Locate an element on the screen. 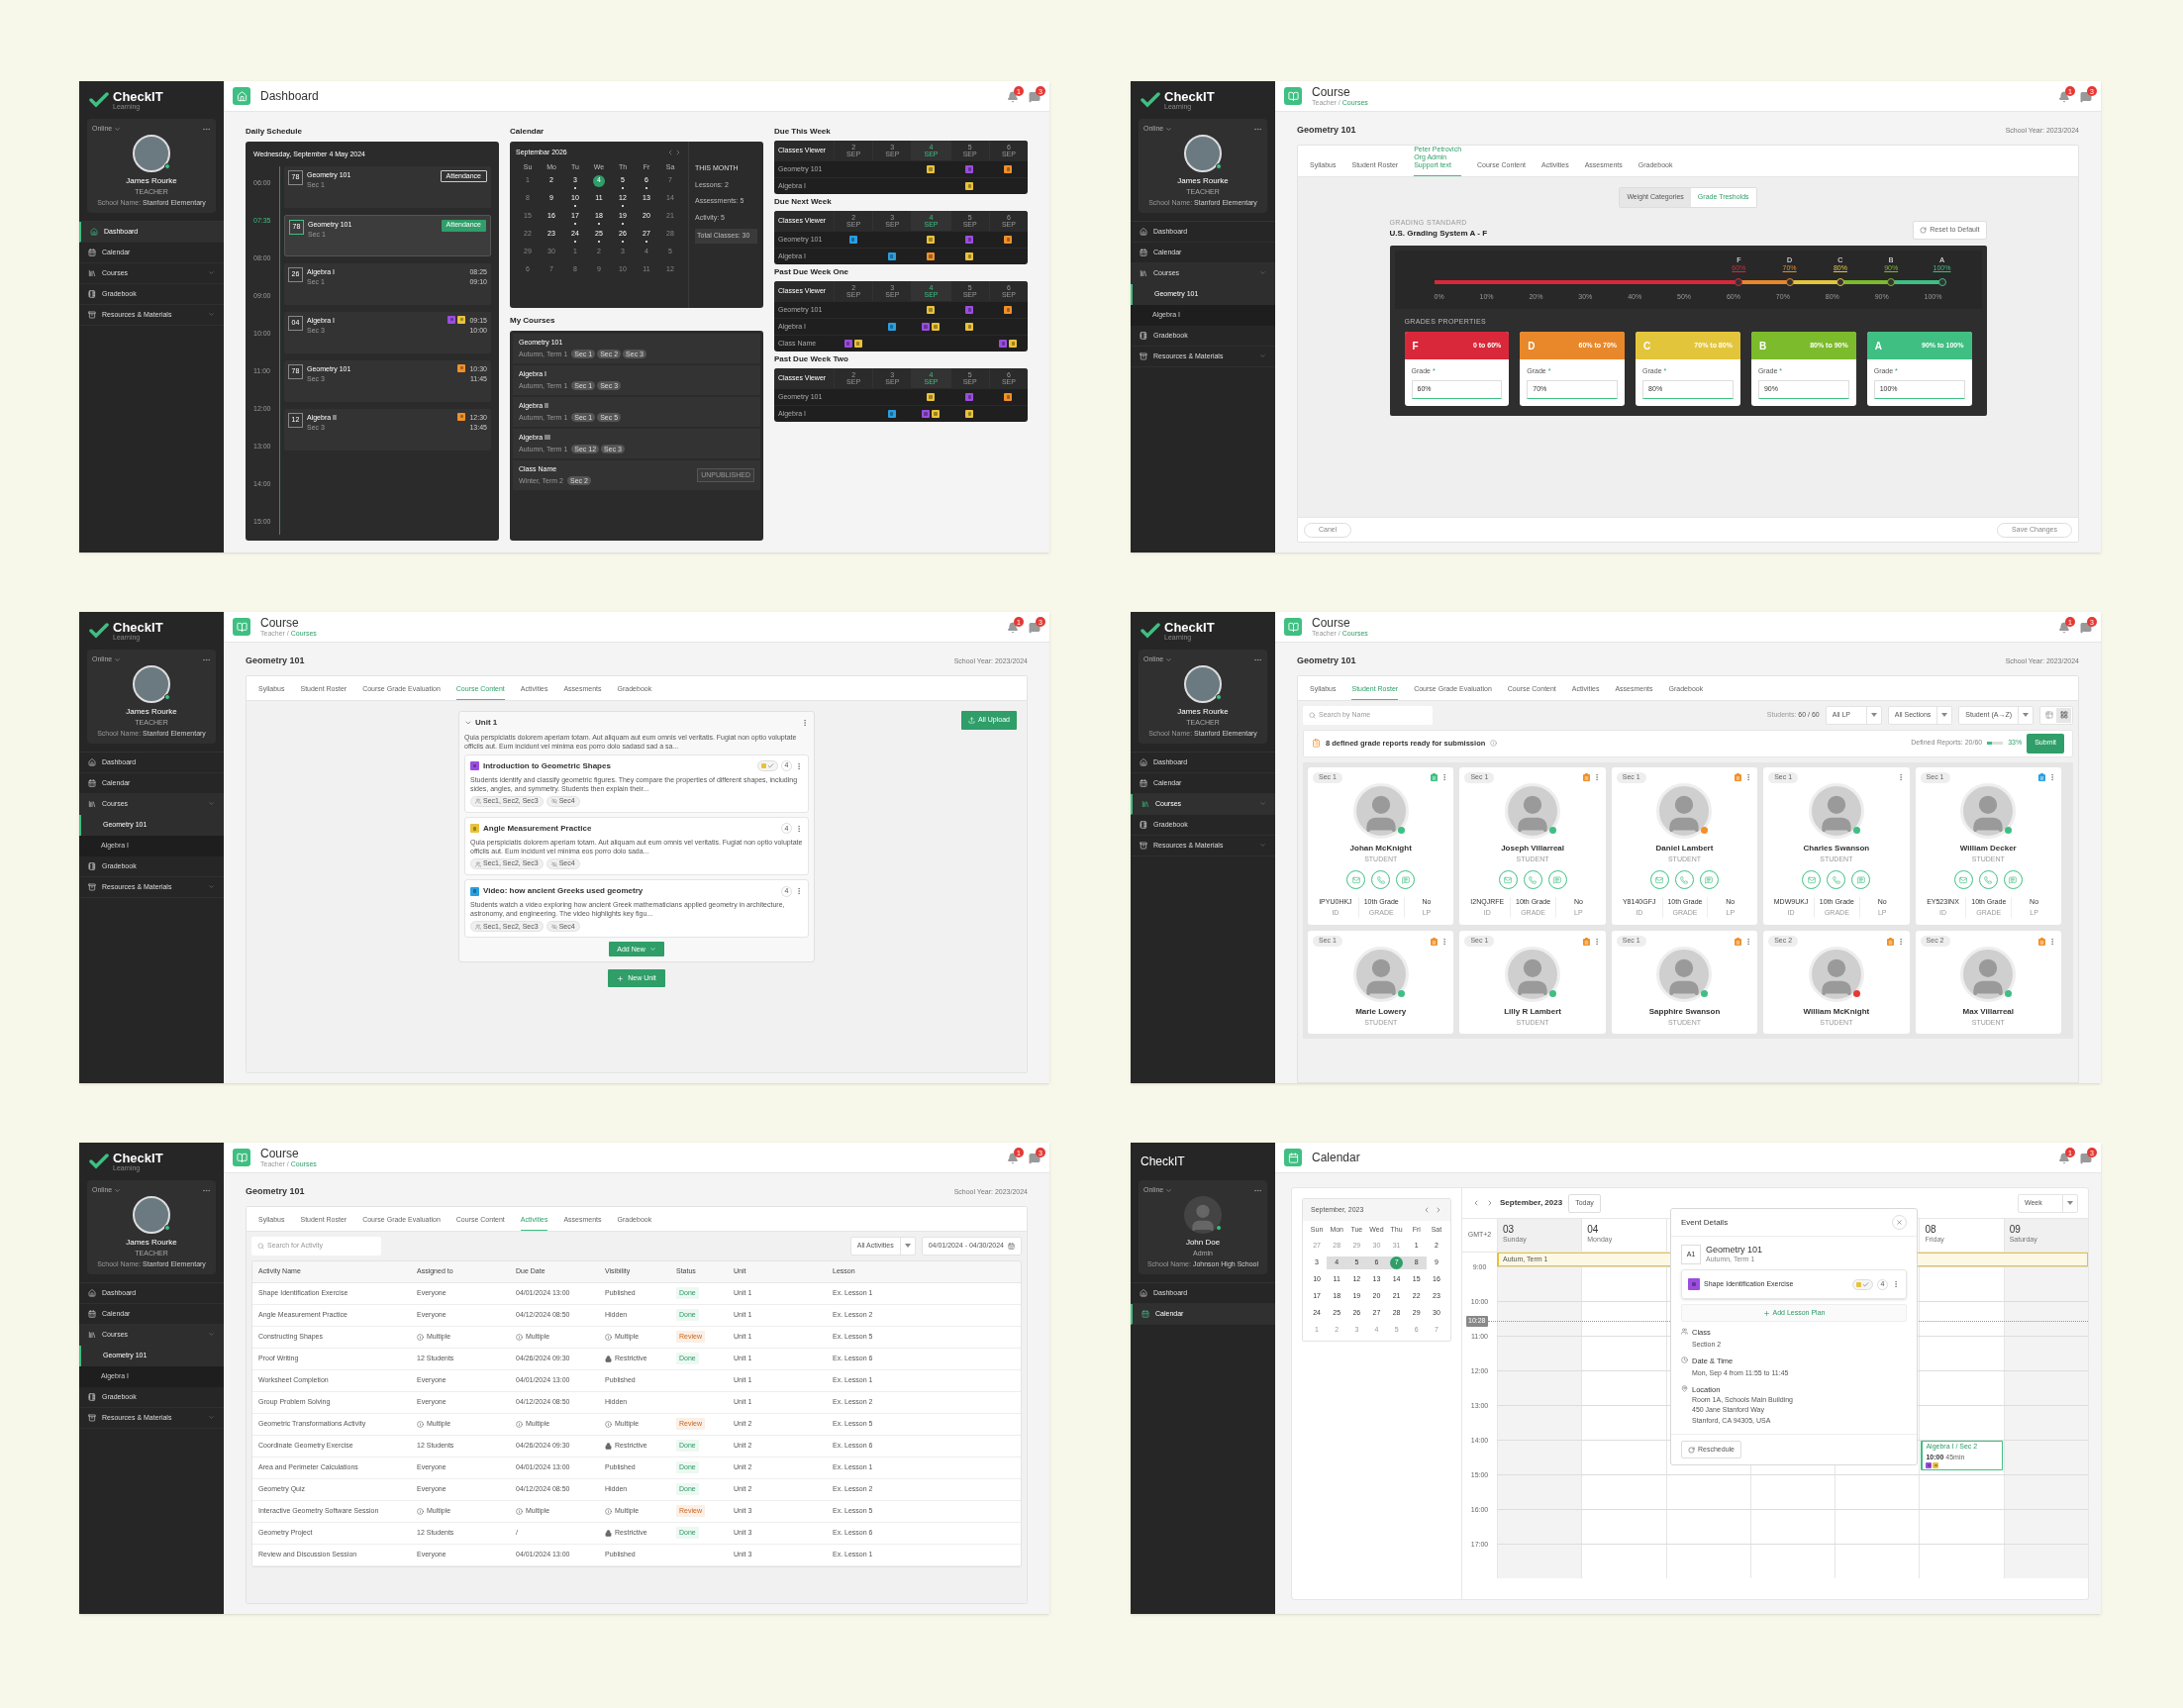 This screenshot has height=1708, width=2183. grid-view-icon is located at coordinates (2063, 715).